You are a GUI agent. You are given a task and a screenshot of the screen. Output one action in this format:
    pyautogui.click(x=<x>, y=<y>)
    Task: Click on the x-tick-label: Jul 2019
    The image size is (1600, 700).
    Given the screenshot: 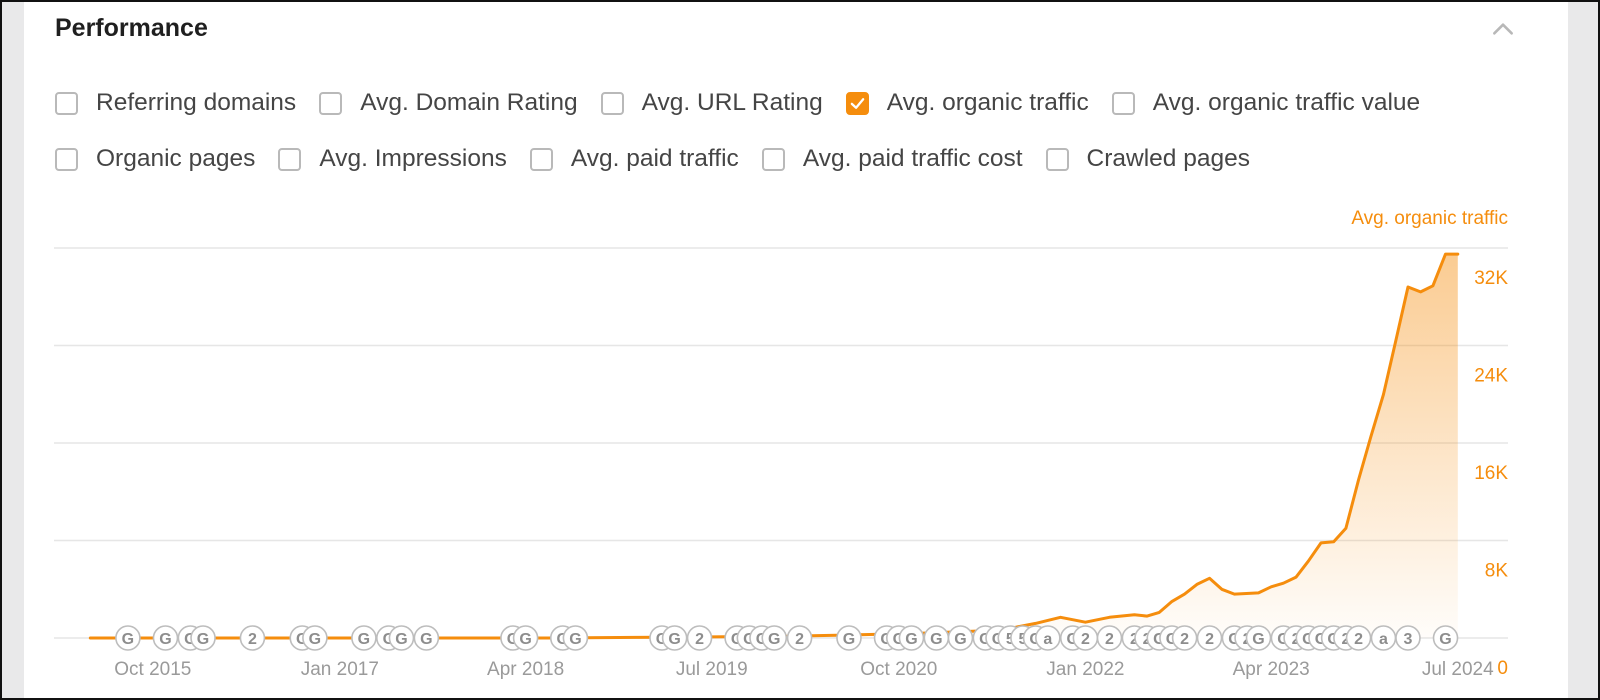 What is the action you would take?
    pyautogui.click(x=712, y=669)
    